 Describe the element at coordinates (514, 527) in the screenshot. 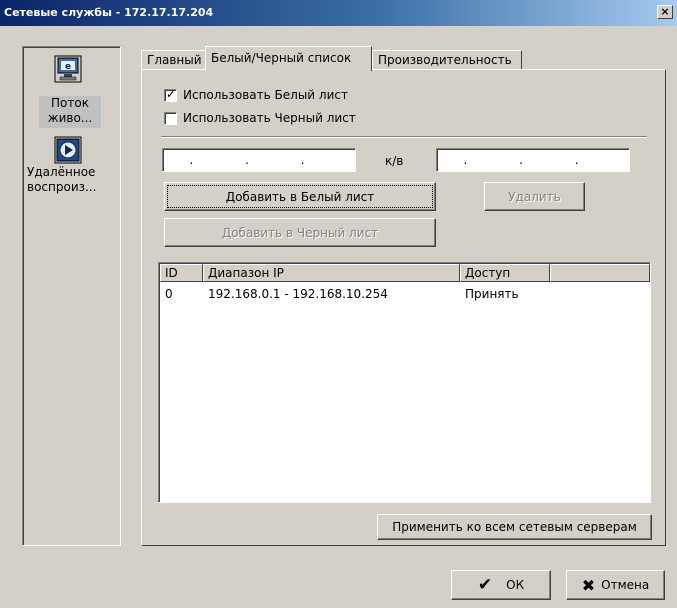

I see `apply-to-all-servers-button: Применить ко всем сетевым серверам` at that location.